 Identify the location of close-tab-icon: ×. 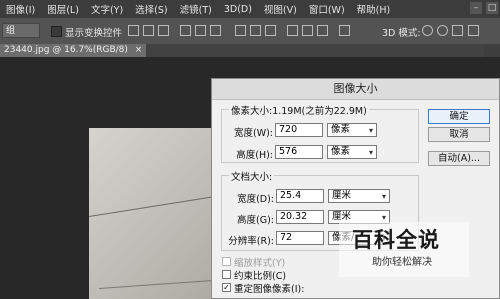
(139, 50).